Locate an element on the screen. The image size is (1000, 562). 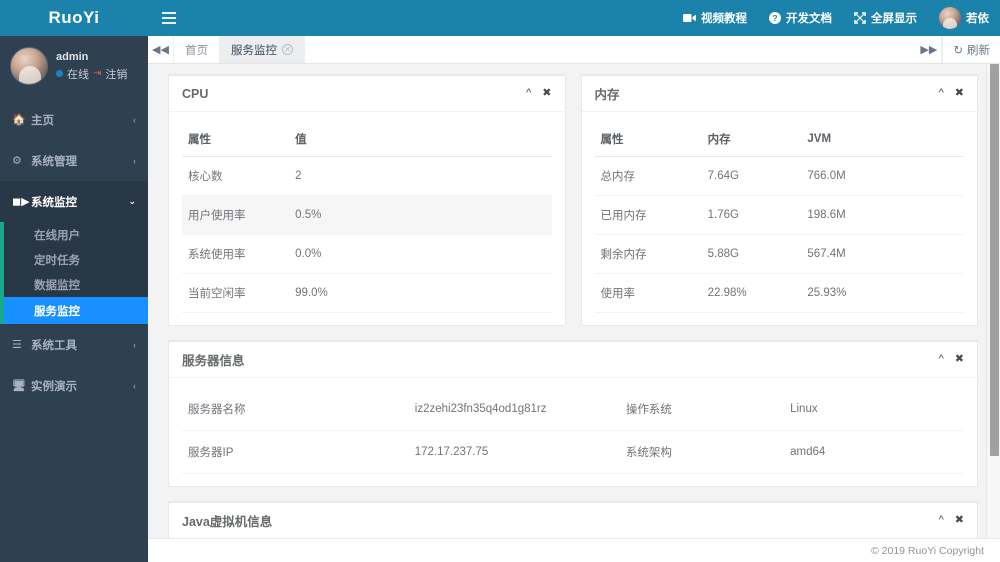
sidebar-item-demo: 🖥 实例演示 ‹ is located at coordinates (74, 385).